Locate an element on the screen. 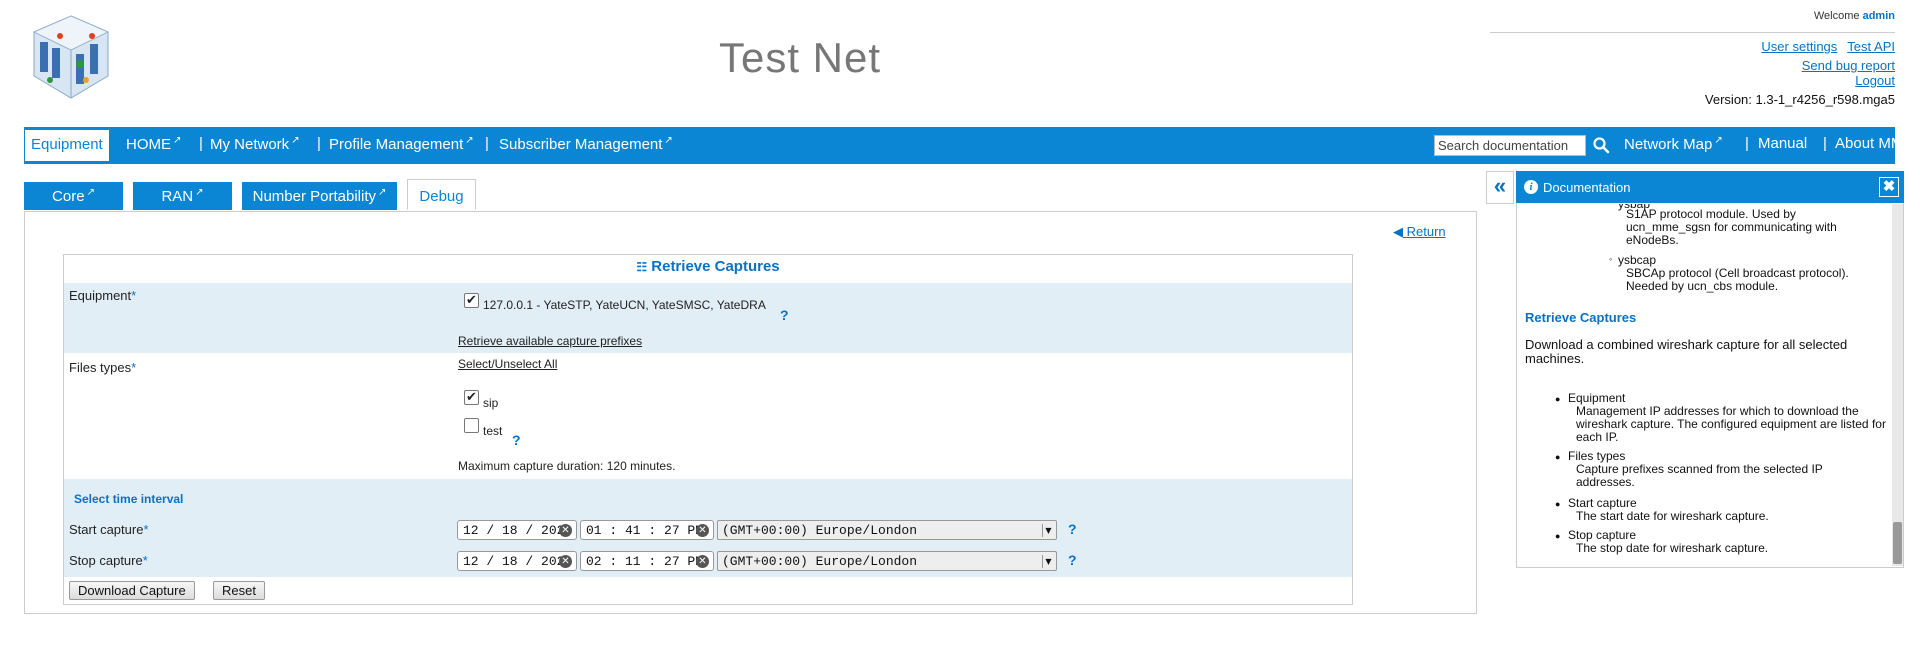 This screenshot has width=1920, height=652. logout-link: Logout is located at coordinates (1875, 80).